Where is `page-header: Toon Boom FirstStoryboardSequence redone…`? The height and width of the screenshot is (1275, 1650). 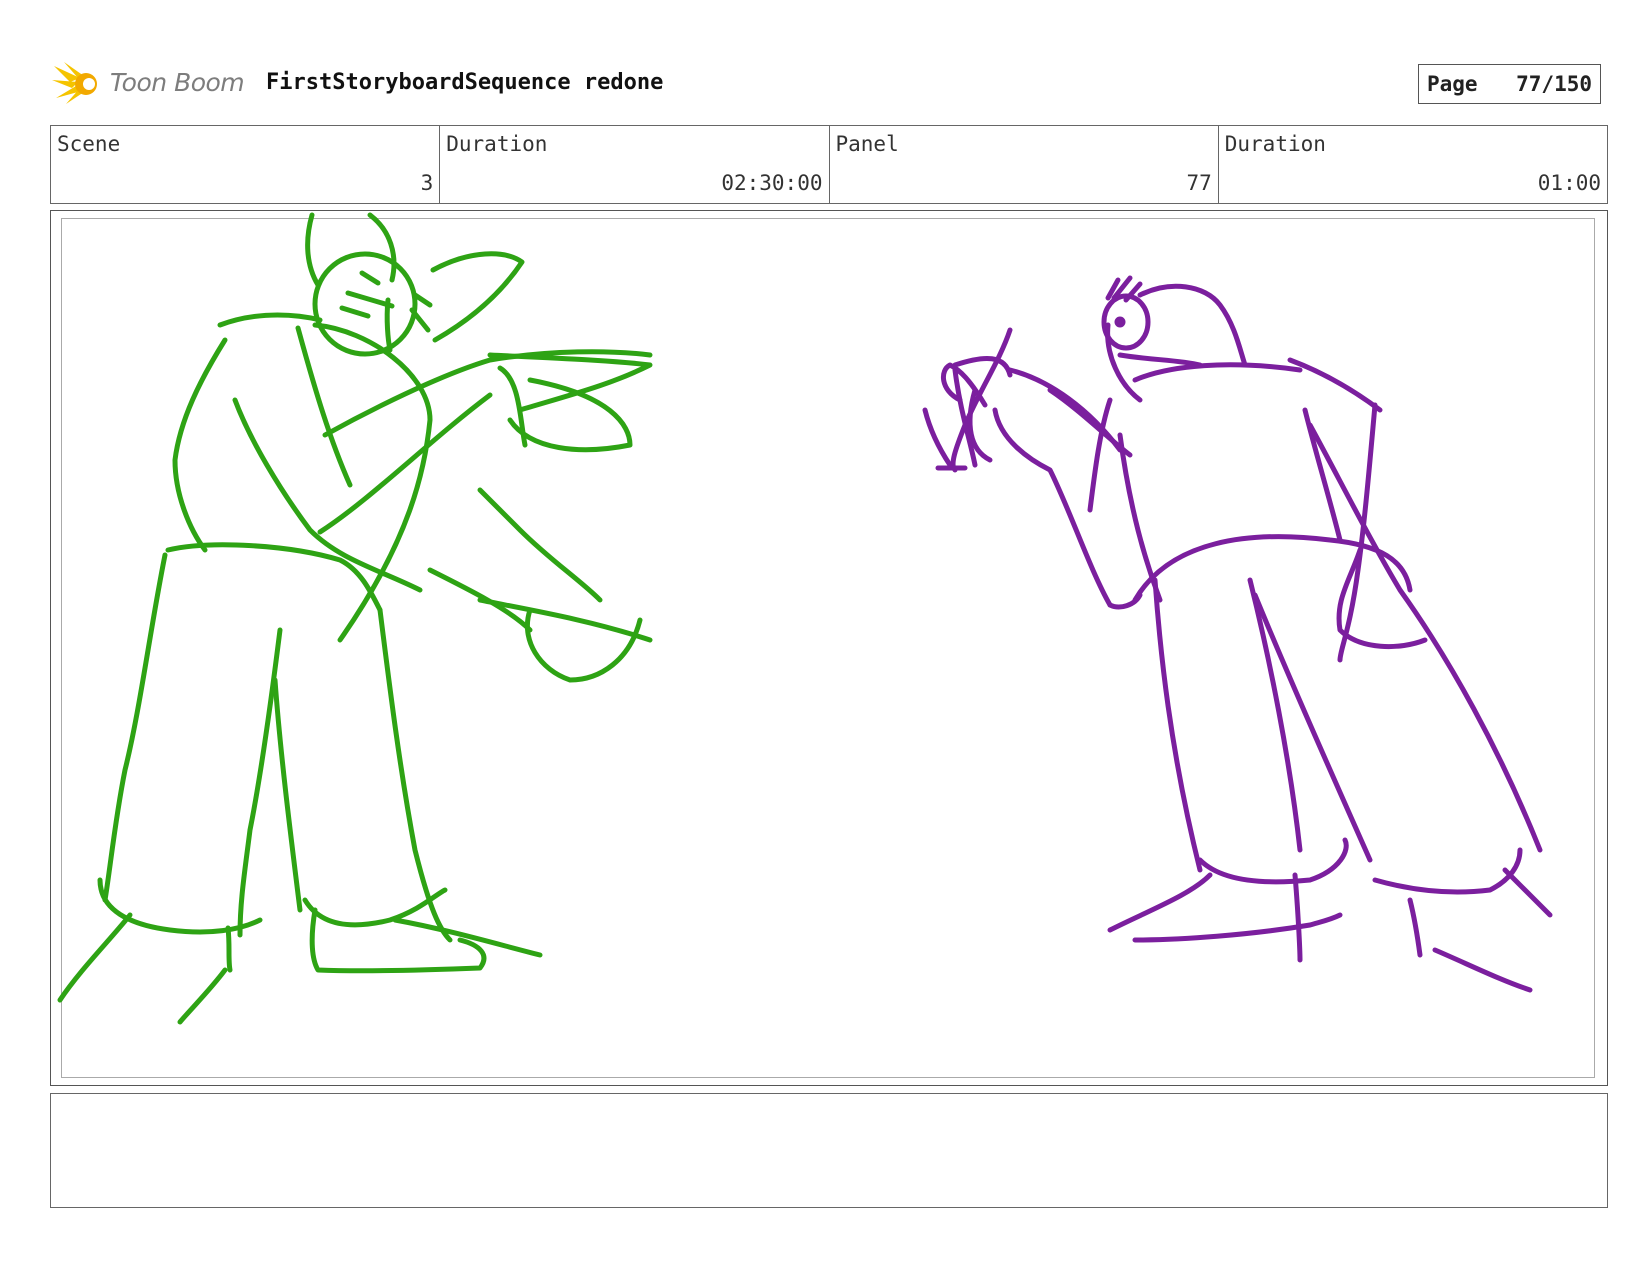
page-header: Toon Boom FirstStoryboardSequence redone… is located at coordinates (830, 81).